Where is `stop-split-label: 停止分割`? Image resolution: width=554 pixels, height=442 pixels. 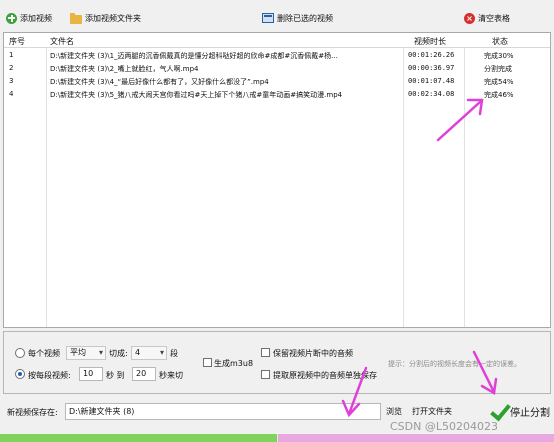 stop-split-label: 停止分割 is located at coordinates (530, 413).